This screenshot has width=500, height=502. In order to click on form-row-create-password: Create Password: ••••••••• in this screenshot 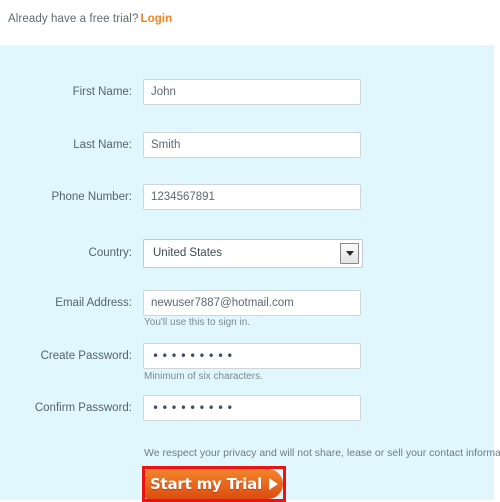, I will do `click(247, 356)`.